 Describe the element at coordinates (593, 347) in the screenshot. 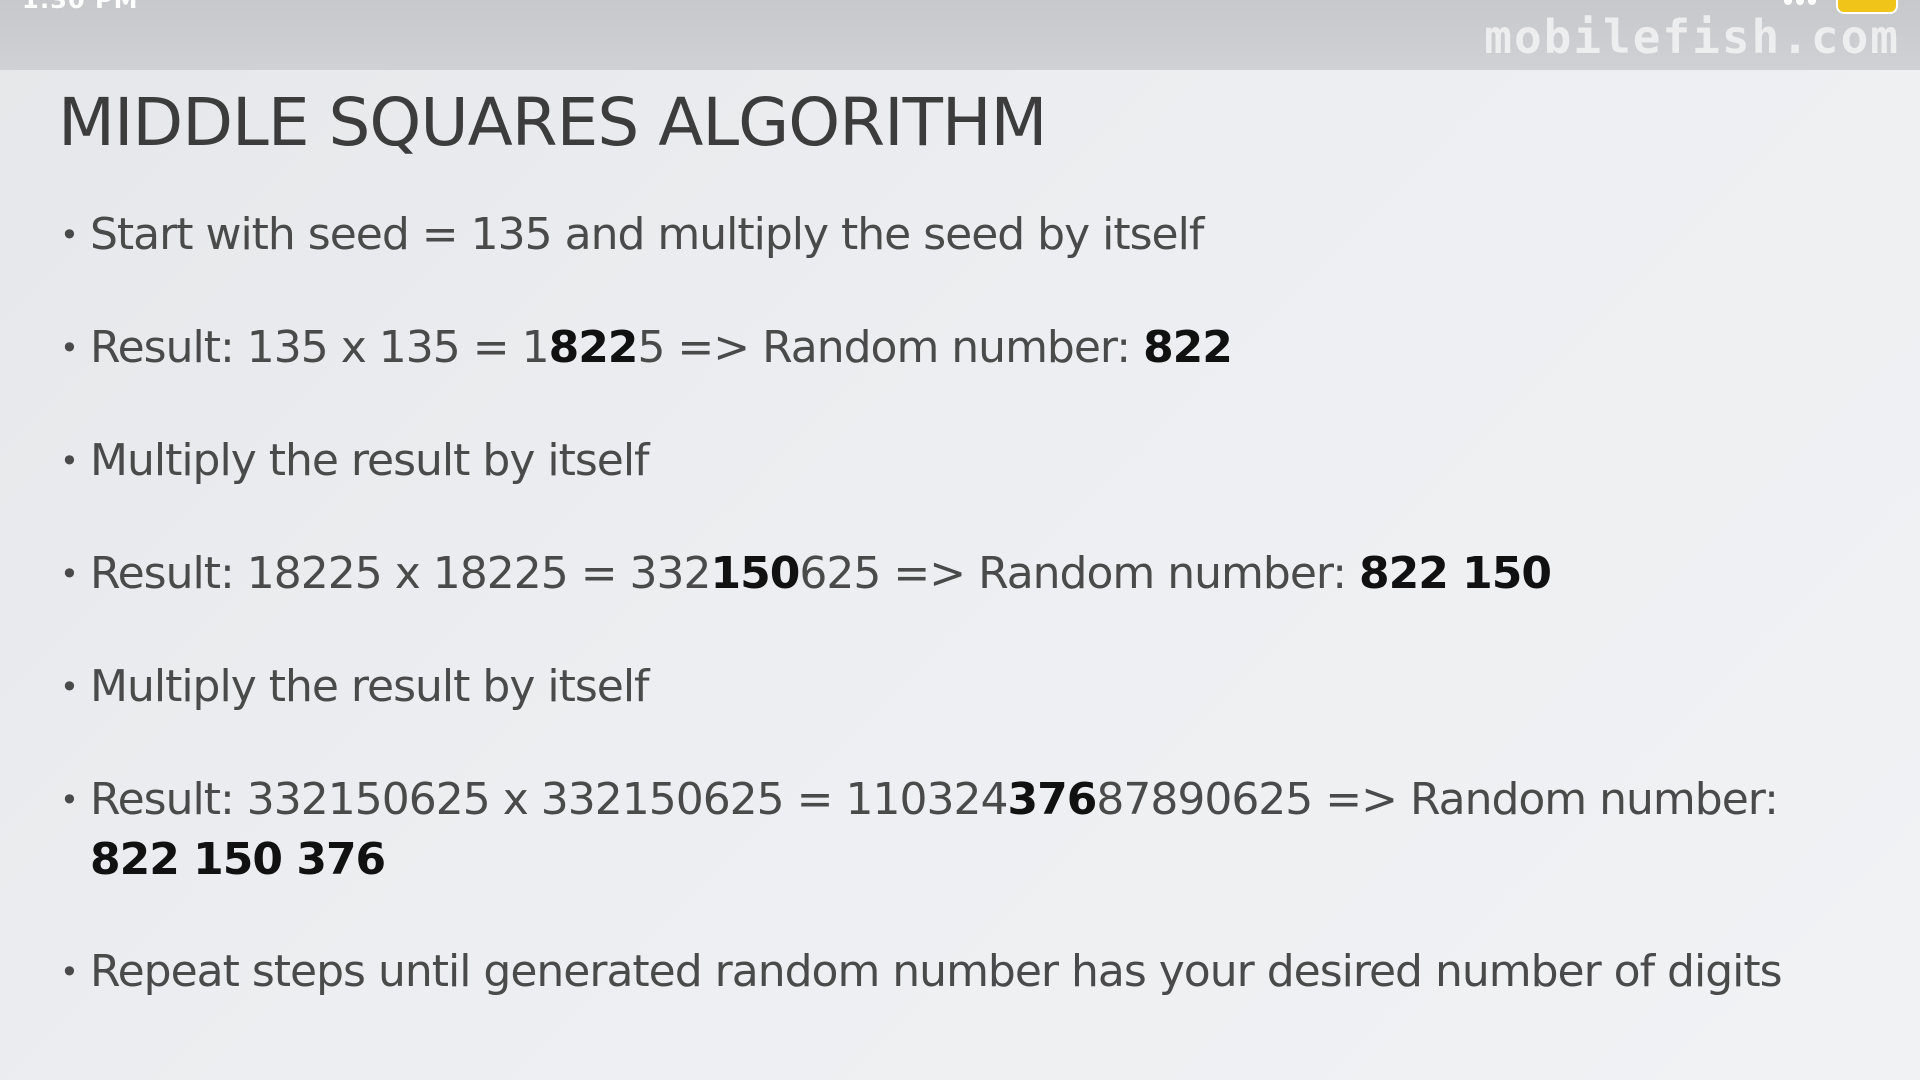

I see `bullet-highlight: 822` at that location.